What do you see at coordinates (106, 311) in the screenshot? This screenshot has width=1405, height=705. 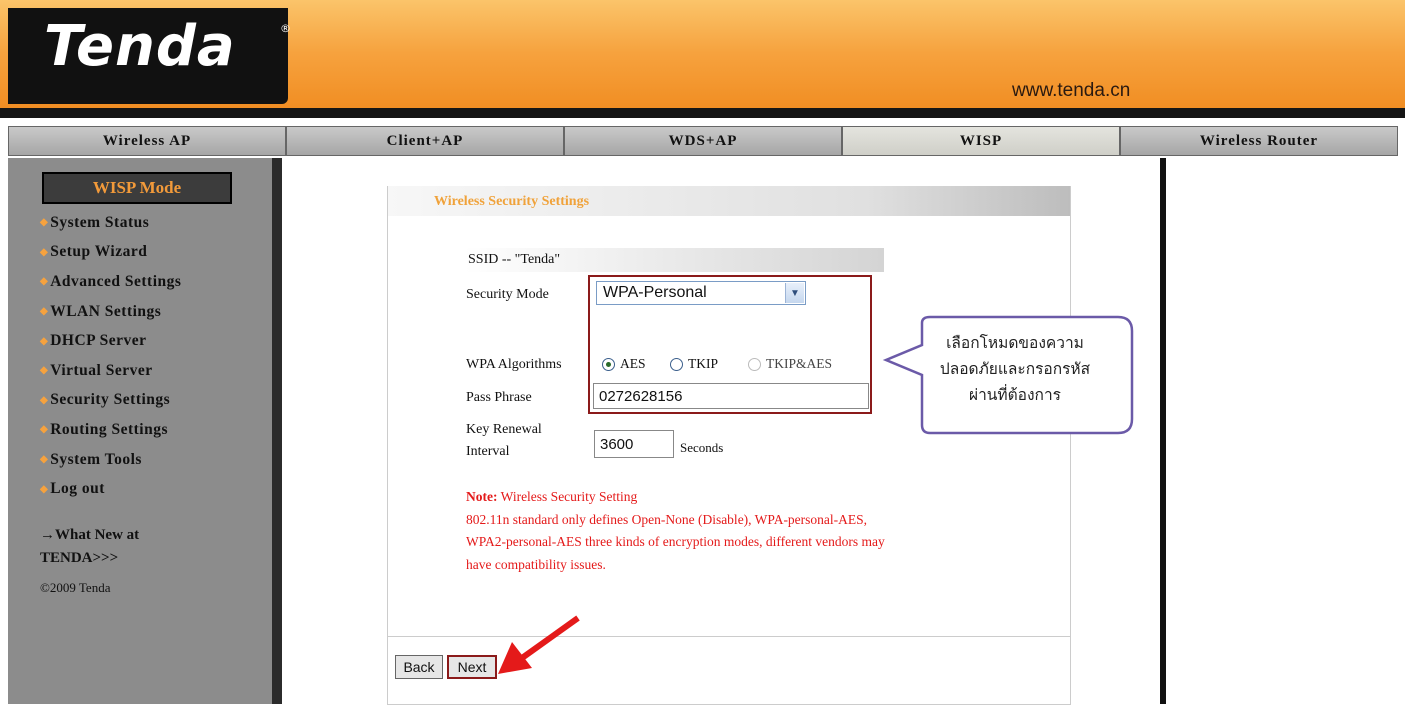 I see `sidebar-item-label: WLAN Settings` at bounding box center [106, 311].